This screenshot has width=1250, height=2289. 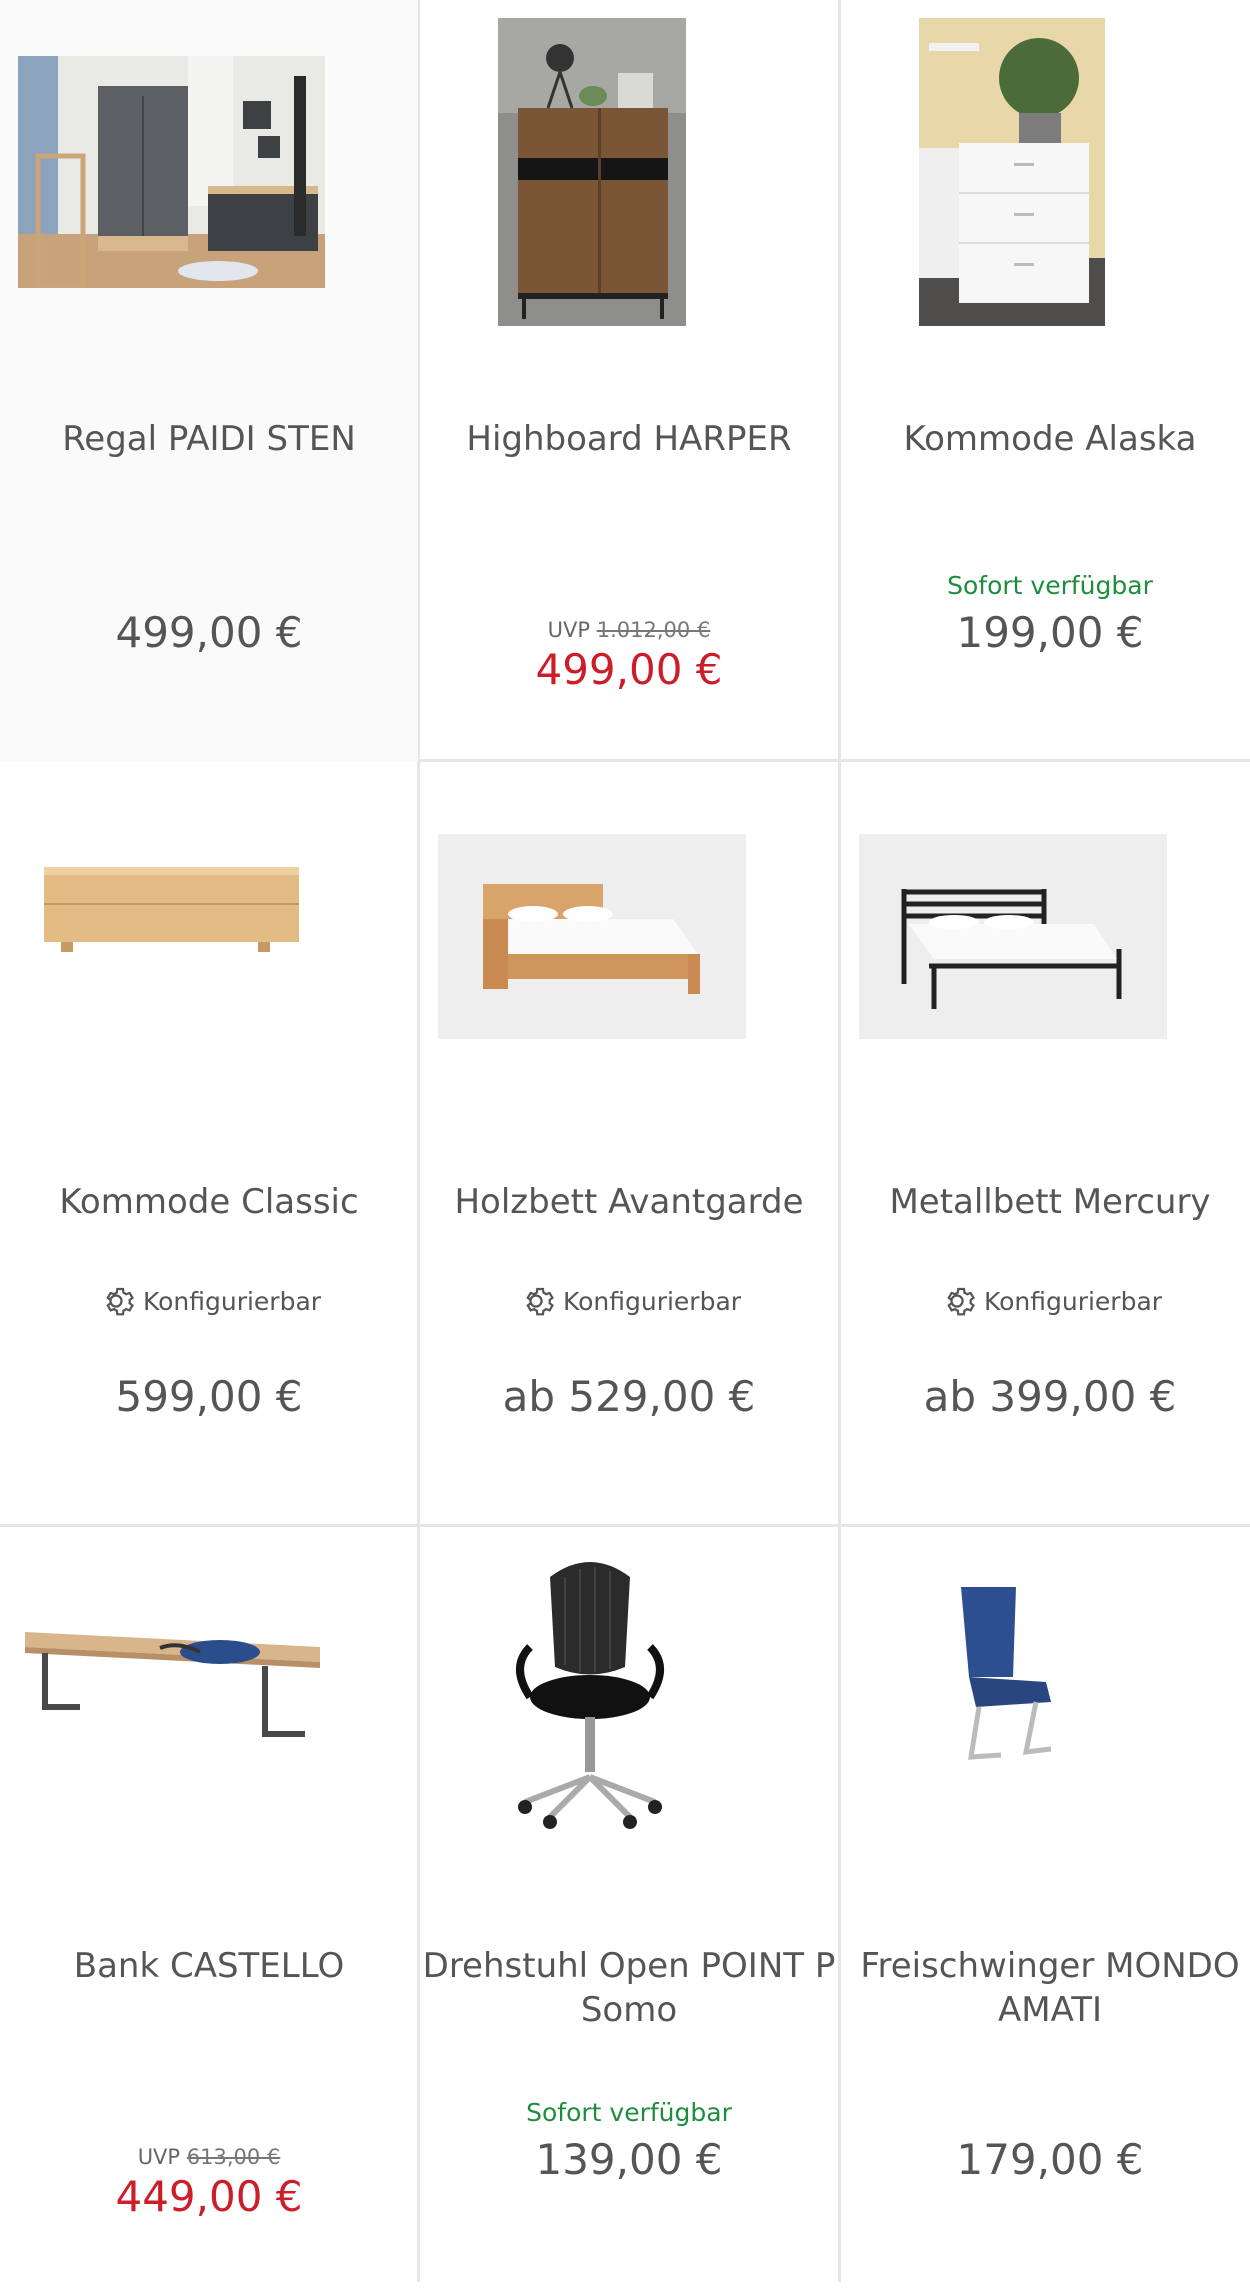 I want to click on product-title: Drehstuhl Open POINT P Somo, so click(x=629, y=1988).